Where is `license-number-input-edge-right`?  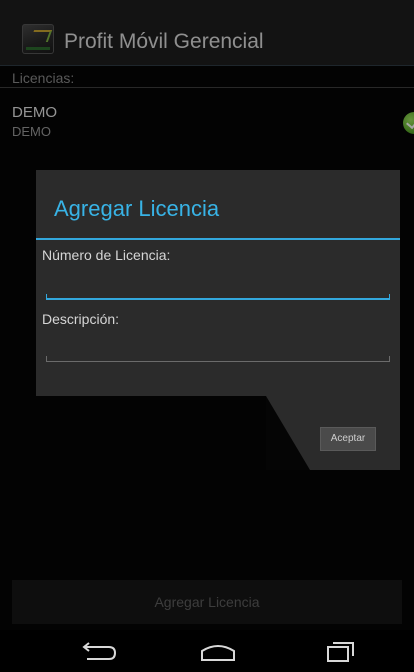
license-number-input-edge-right is located at coordinates (389, 297).